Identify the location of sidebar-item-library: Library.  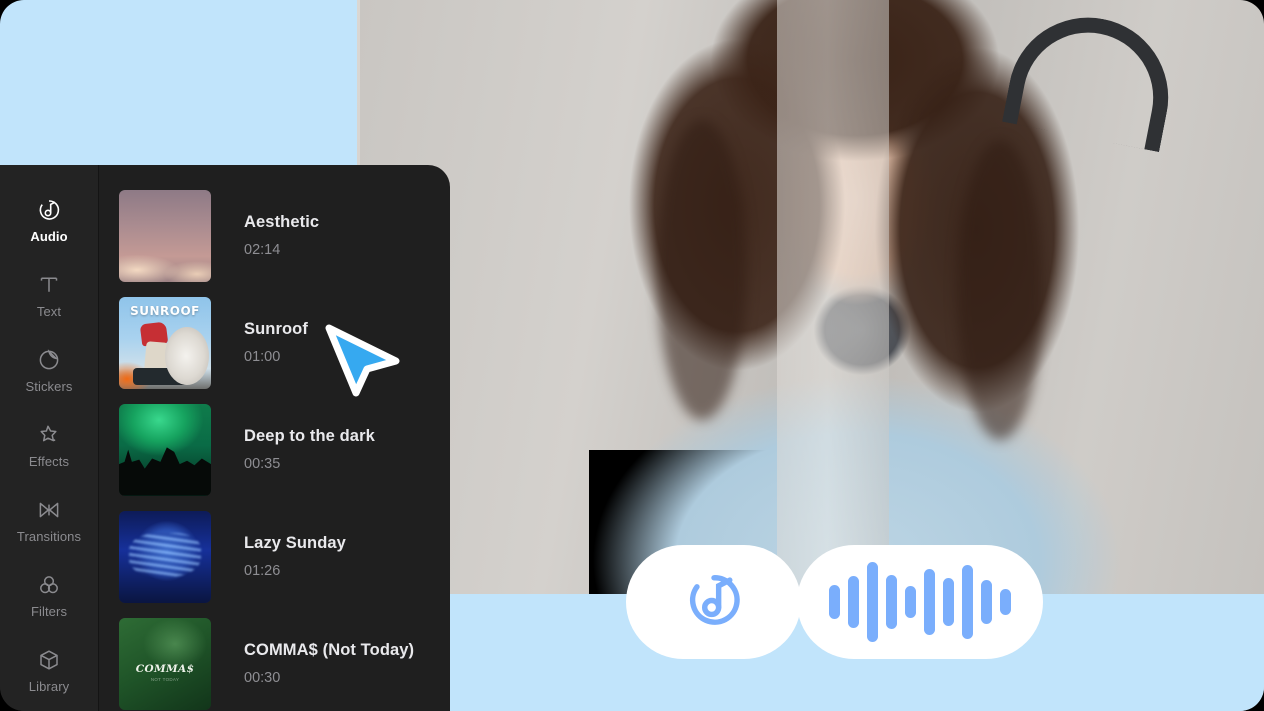
(49, 670).